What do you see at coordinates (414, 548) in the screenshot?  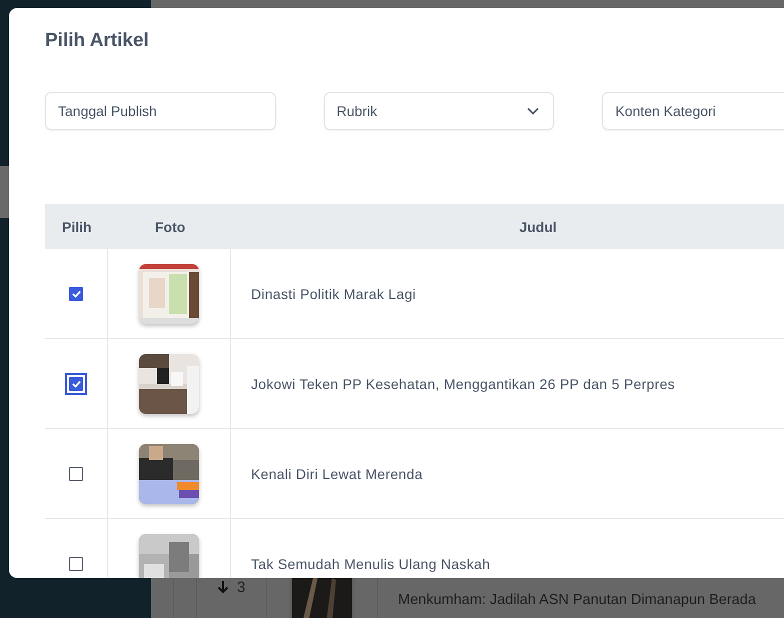 I see `table-row: Tak Semudah Menulis Ulang Naskah` at bounding box center [414, 548].